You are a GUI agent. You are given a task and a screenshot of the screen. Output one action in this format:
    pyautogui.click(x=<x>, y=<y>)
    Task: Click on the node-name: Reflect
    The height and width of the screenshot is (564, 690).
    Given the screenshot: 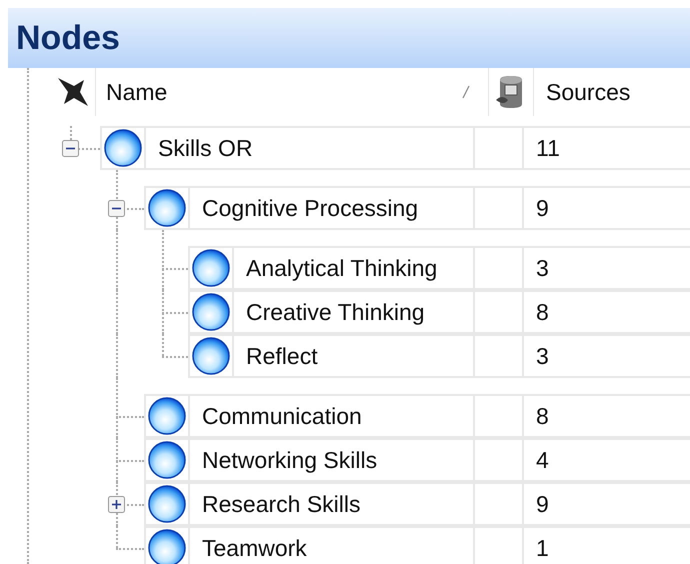 What is the action you would take?
    pyautogui.click(x=354, y=356)
    